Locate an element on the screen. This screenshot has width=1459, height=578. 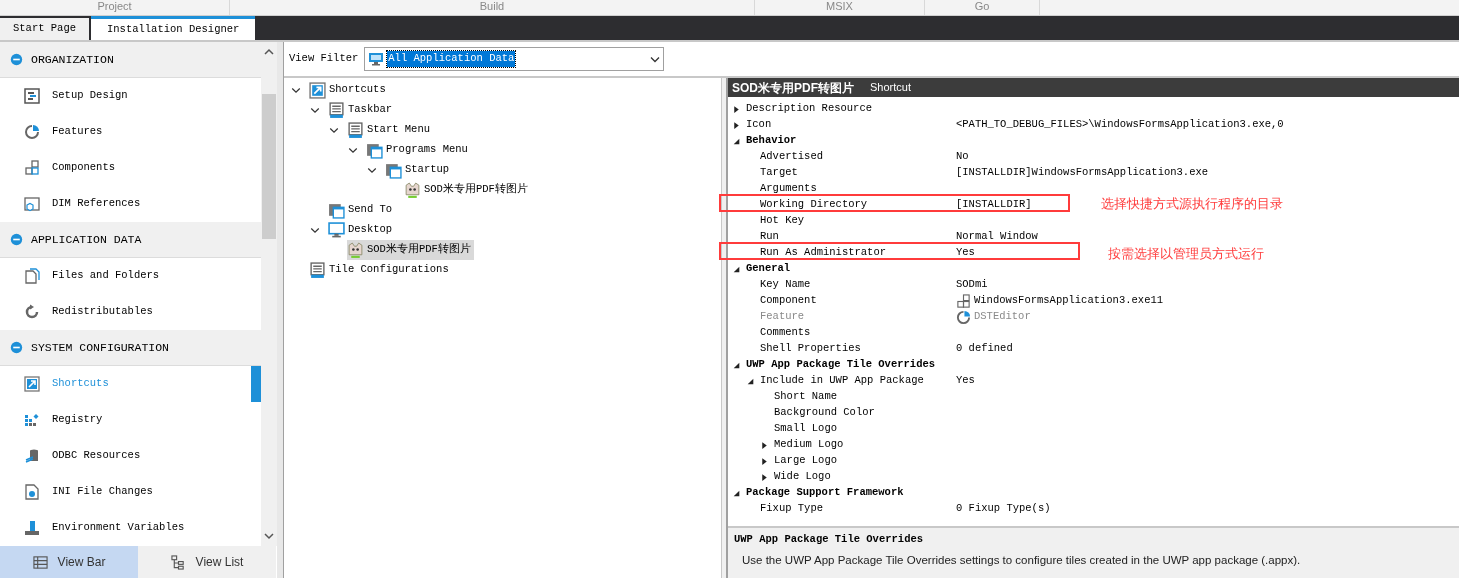
property-value: WindowsFormsApplication3.exe11 is located at coordinates (1069, 301).